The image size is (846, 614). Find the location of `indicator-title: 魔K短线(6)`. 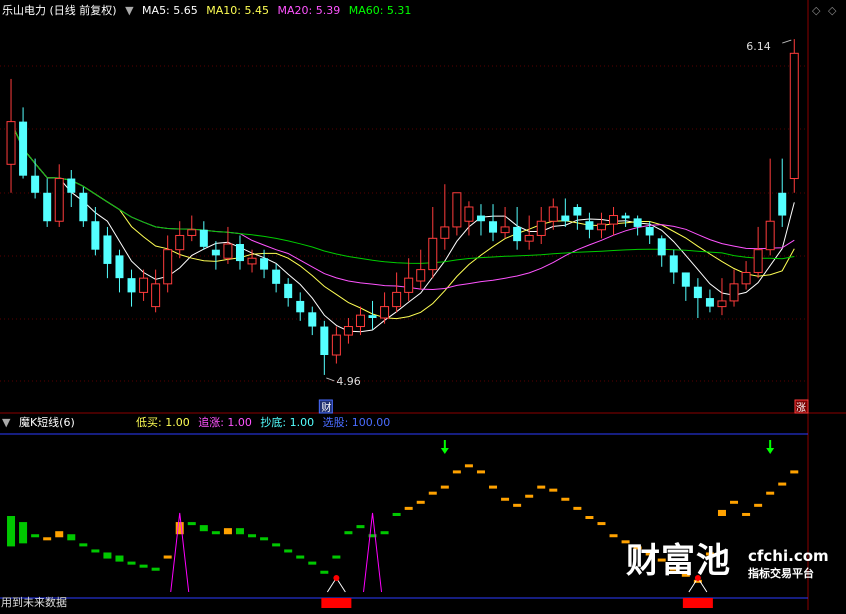

indicator-title: 魔K短线(6) is located at coordinates (47, 422).